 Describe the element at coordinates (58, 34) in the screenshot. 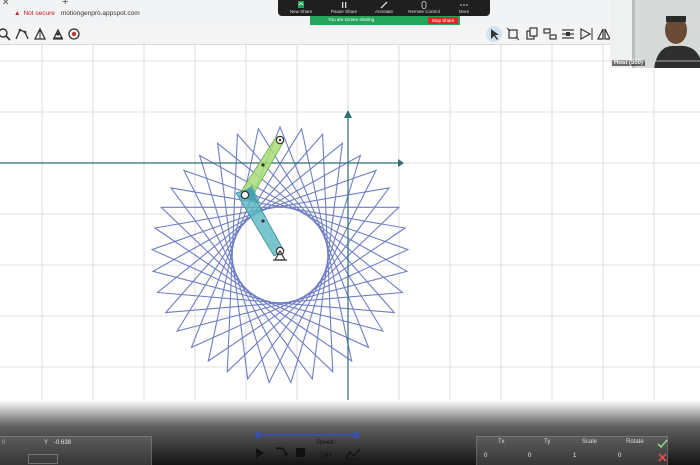

I see `ground-pivot-icon` at that location.